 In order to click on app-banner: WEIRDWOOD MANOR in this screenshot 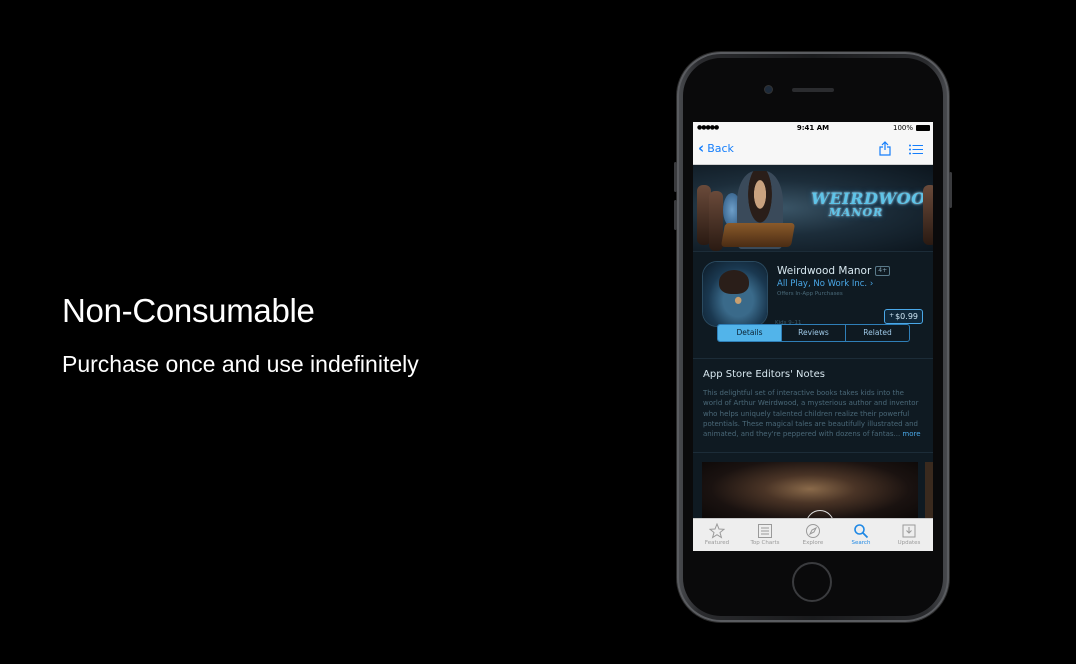, I will do `click(813, 208)`.